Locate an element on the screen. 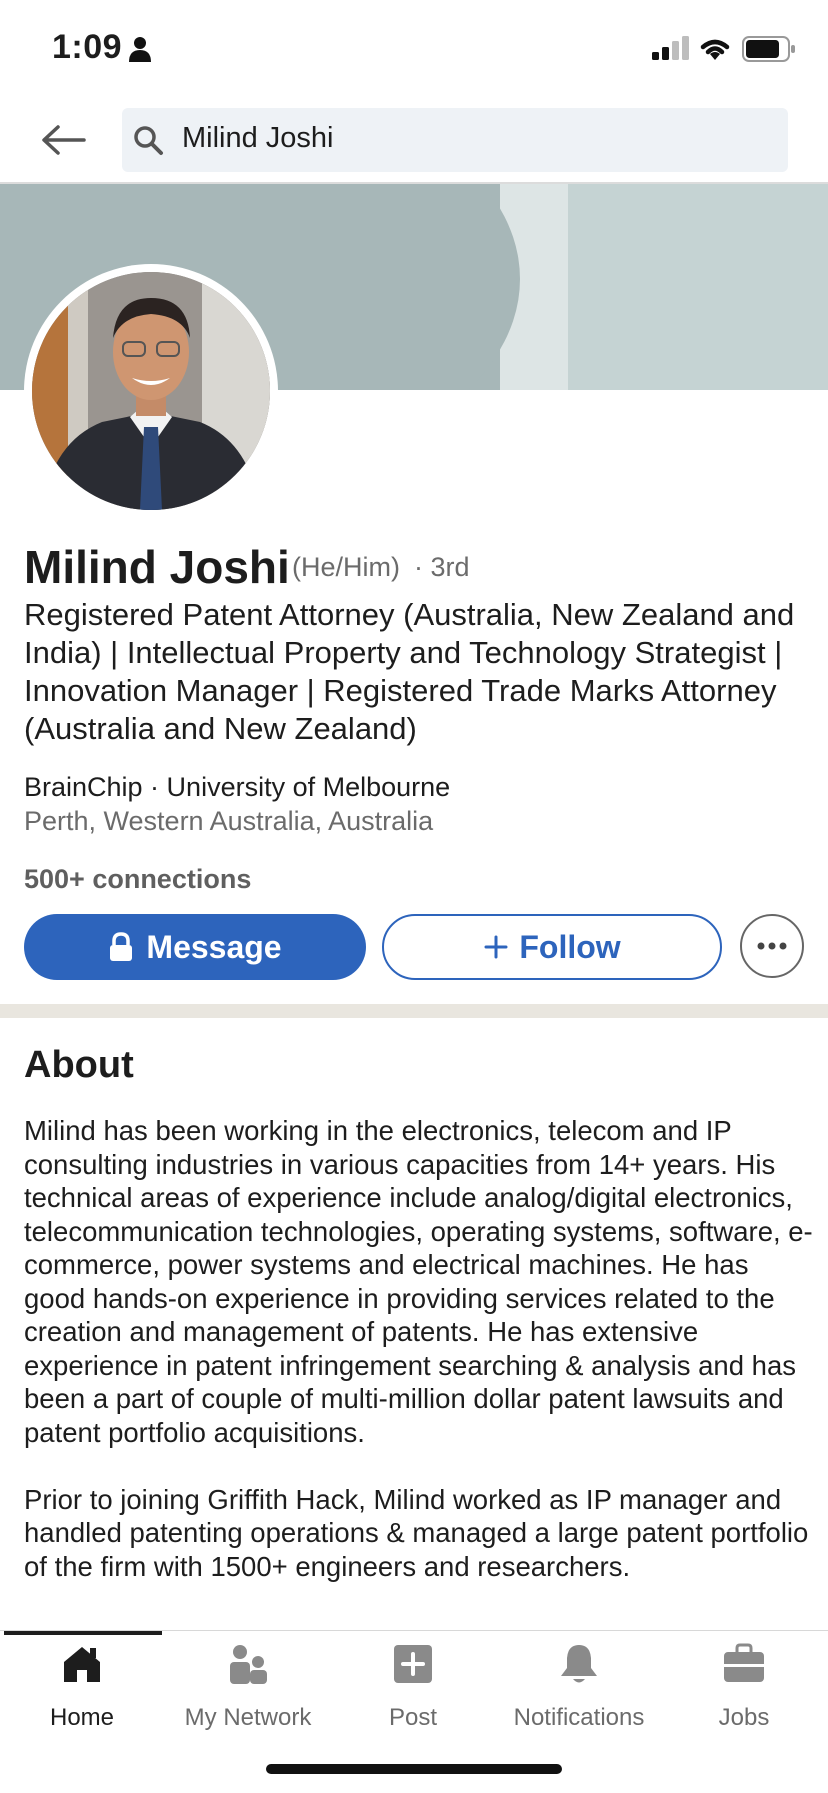 This screenshot has width=828, height=1793. follow-button: Follow is located at coordinates (552, 947).